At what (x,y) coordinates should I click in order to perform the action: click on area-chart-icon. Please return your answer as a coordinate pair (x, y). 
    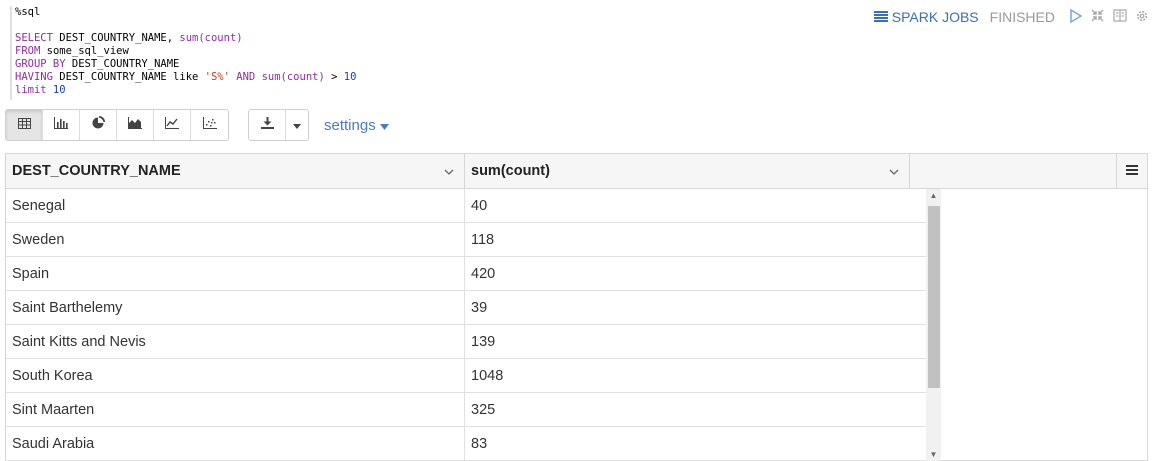
    Looking at the image, I should click on (135, 125).